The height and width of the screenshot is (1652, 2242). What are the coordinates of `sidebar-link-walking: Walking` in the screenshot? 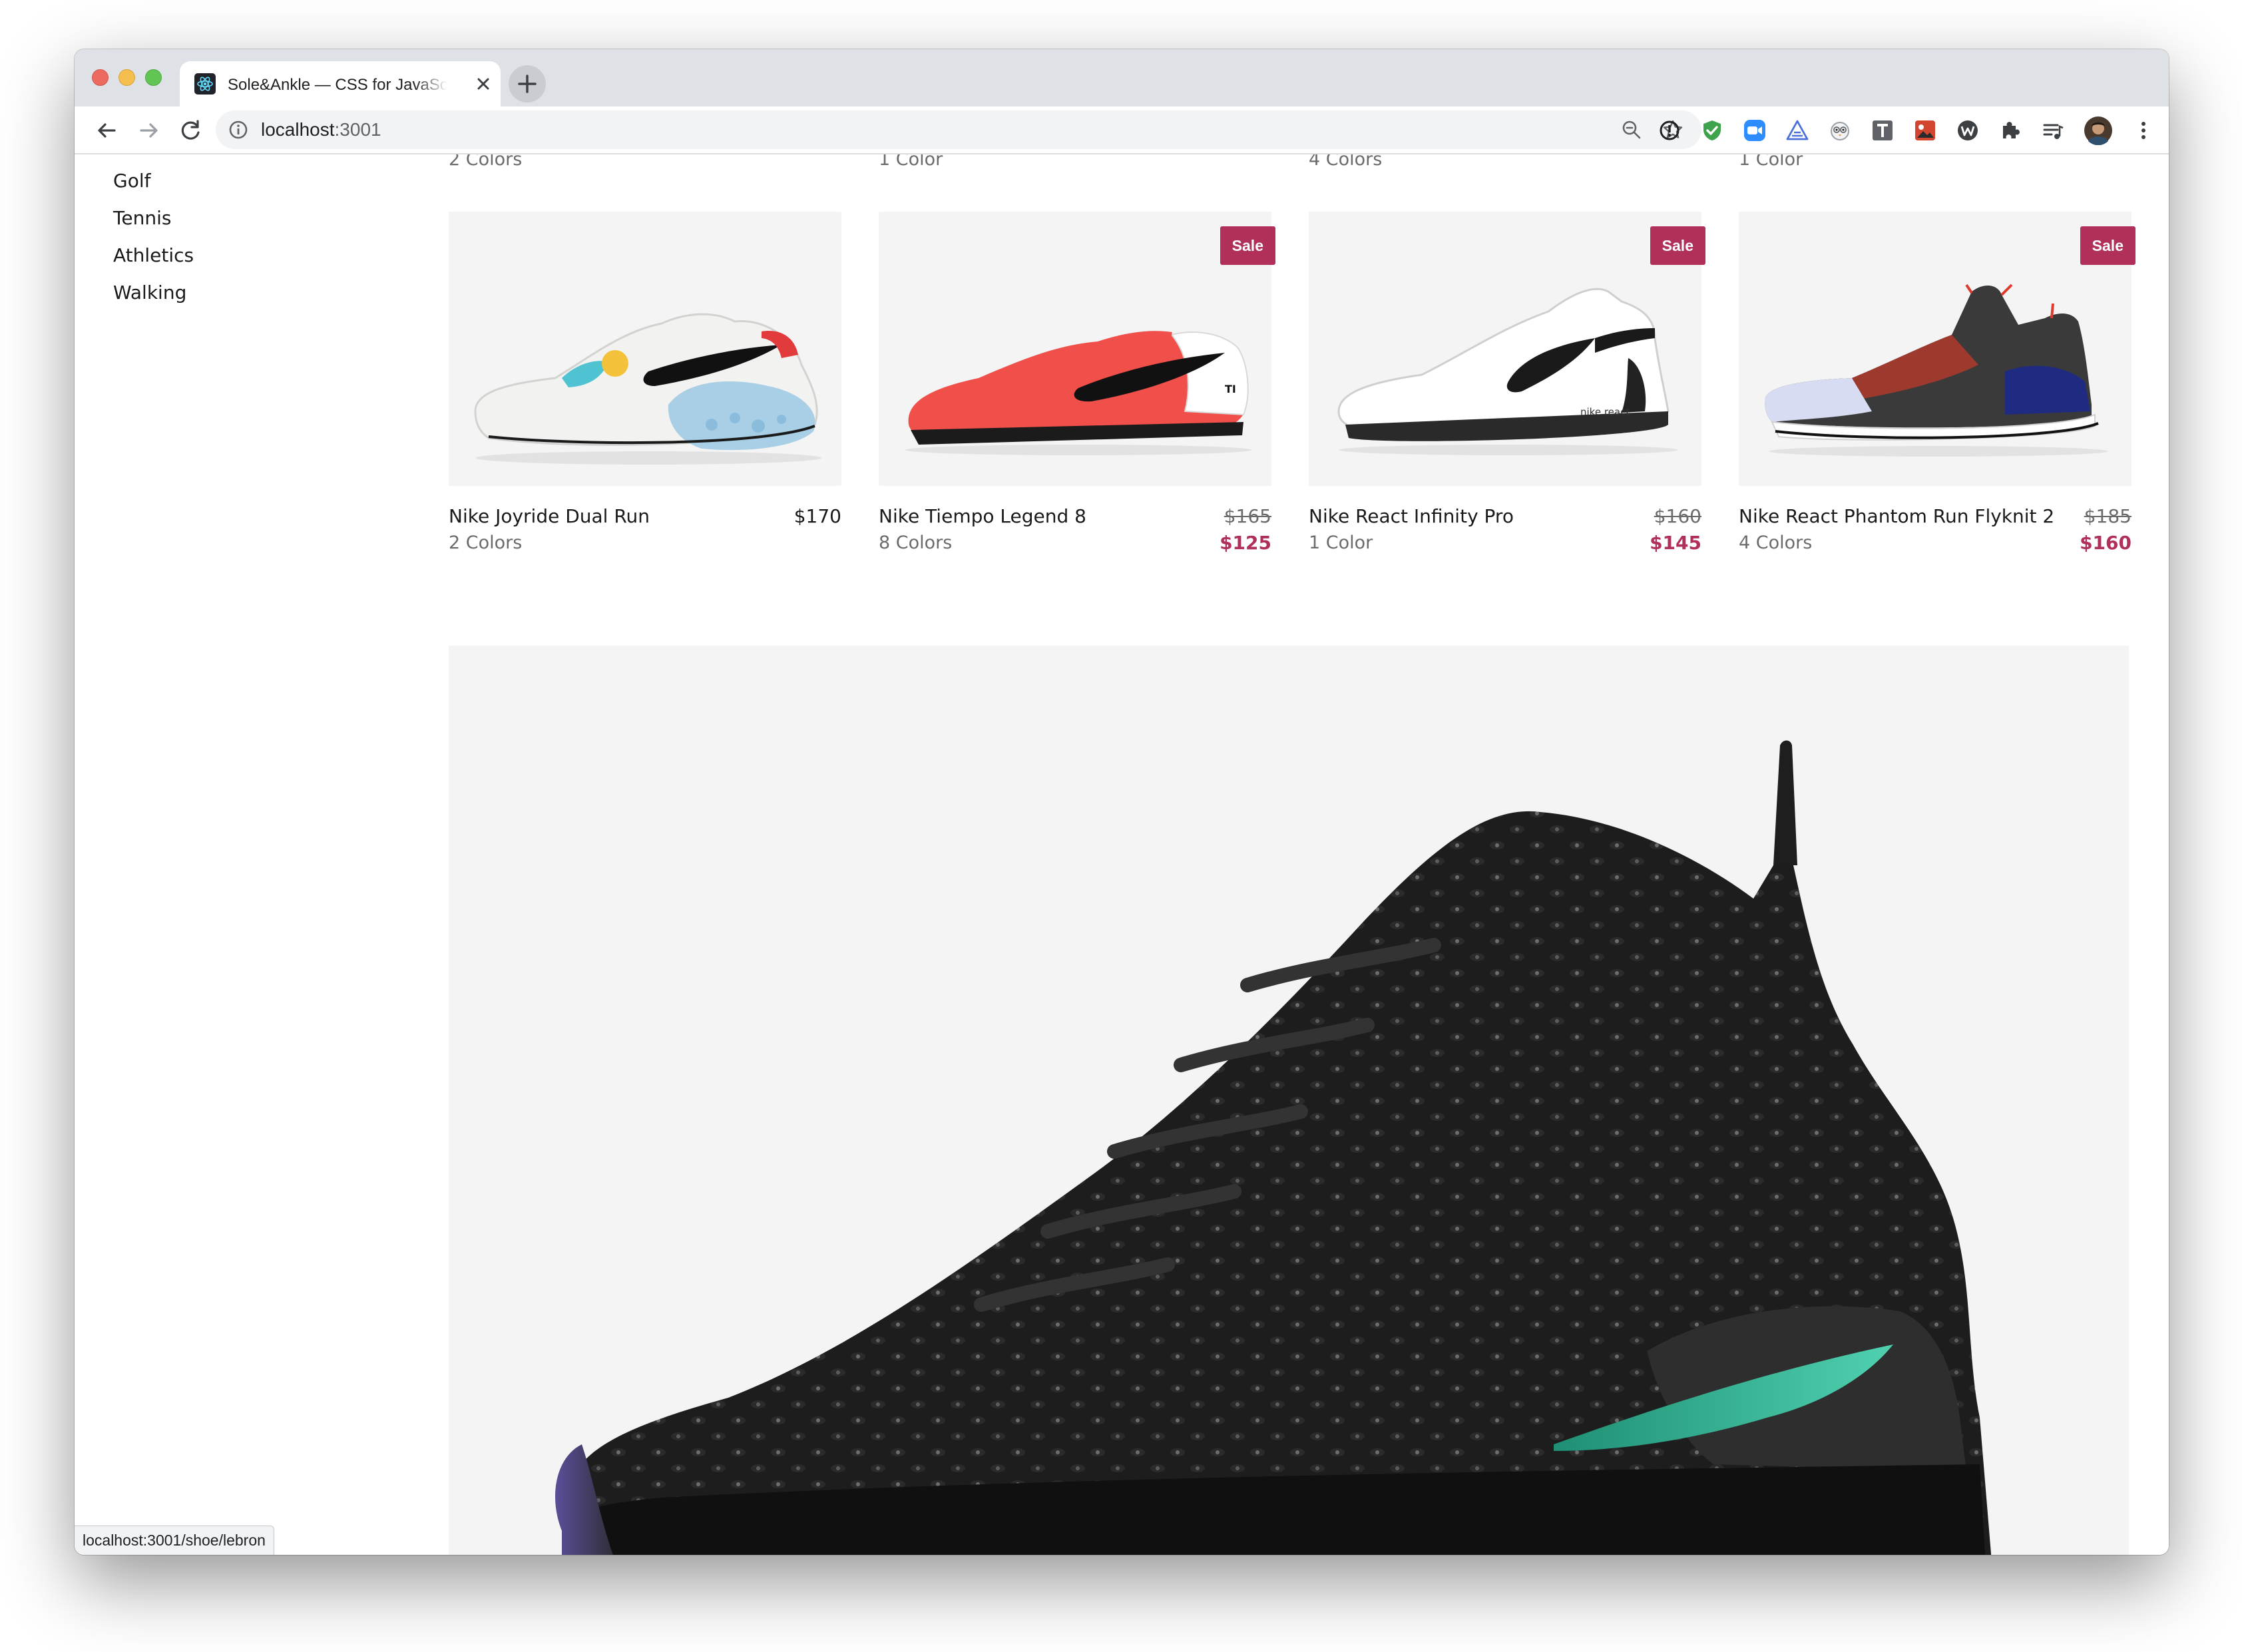 It's located at (150, 293).